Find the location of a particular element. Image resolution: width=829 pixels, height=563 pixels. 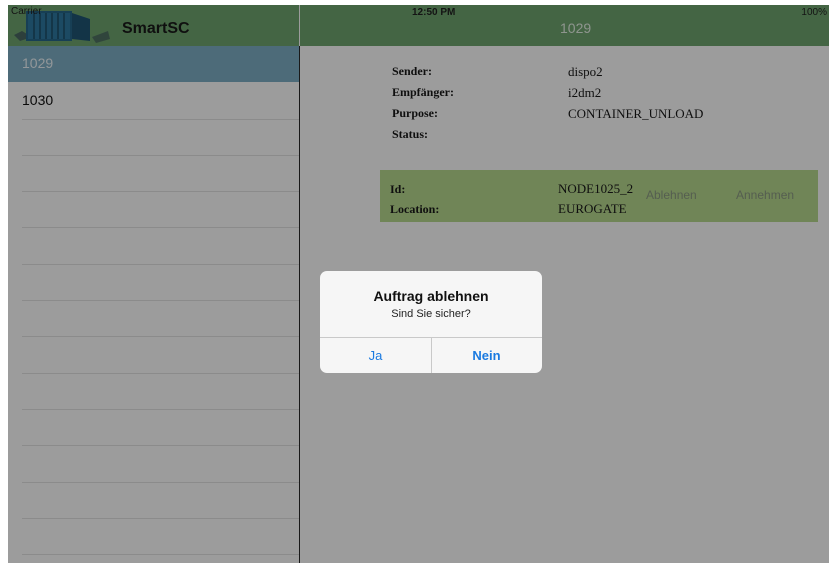

yes-button: Ja is located at coordinates (375, 355).